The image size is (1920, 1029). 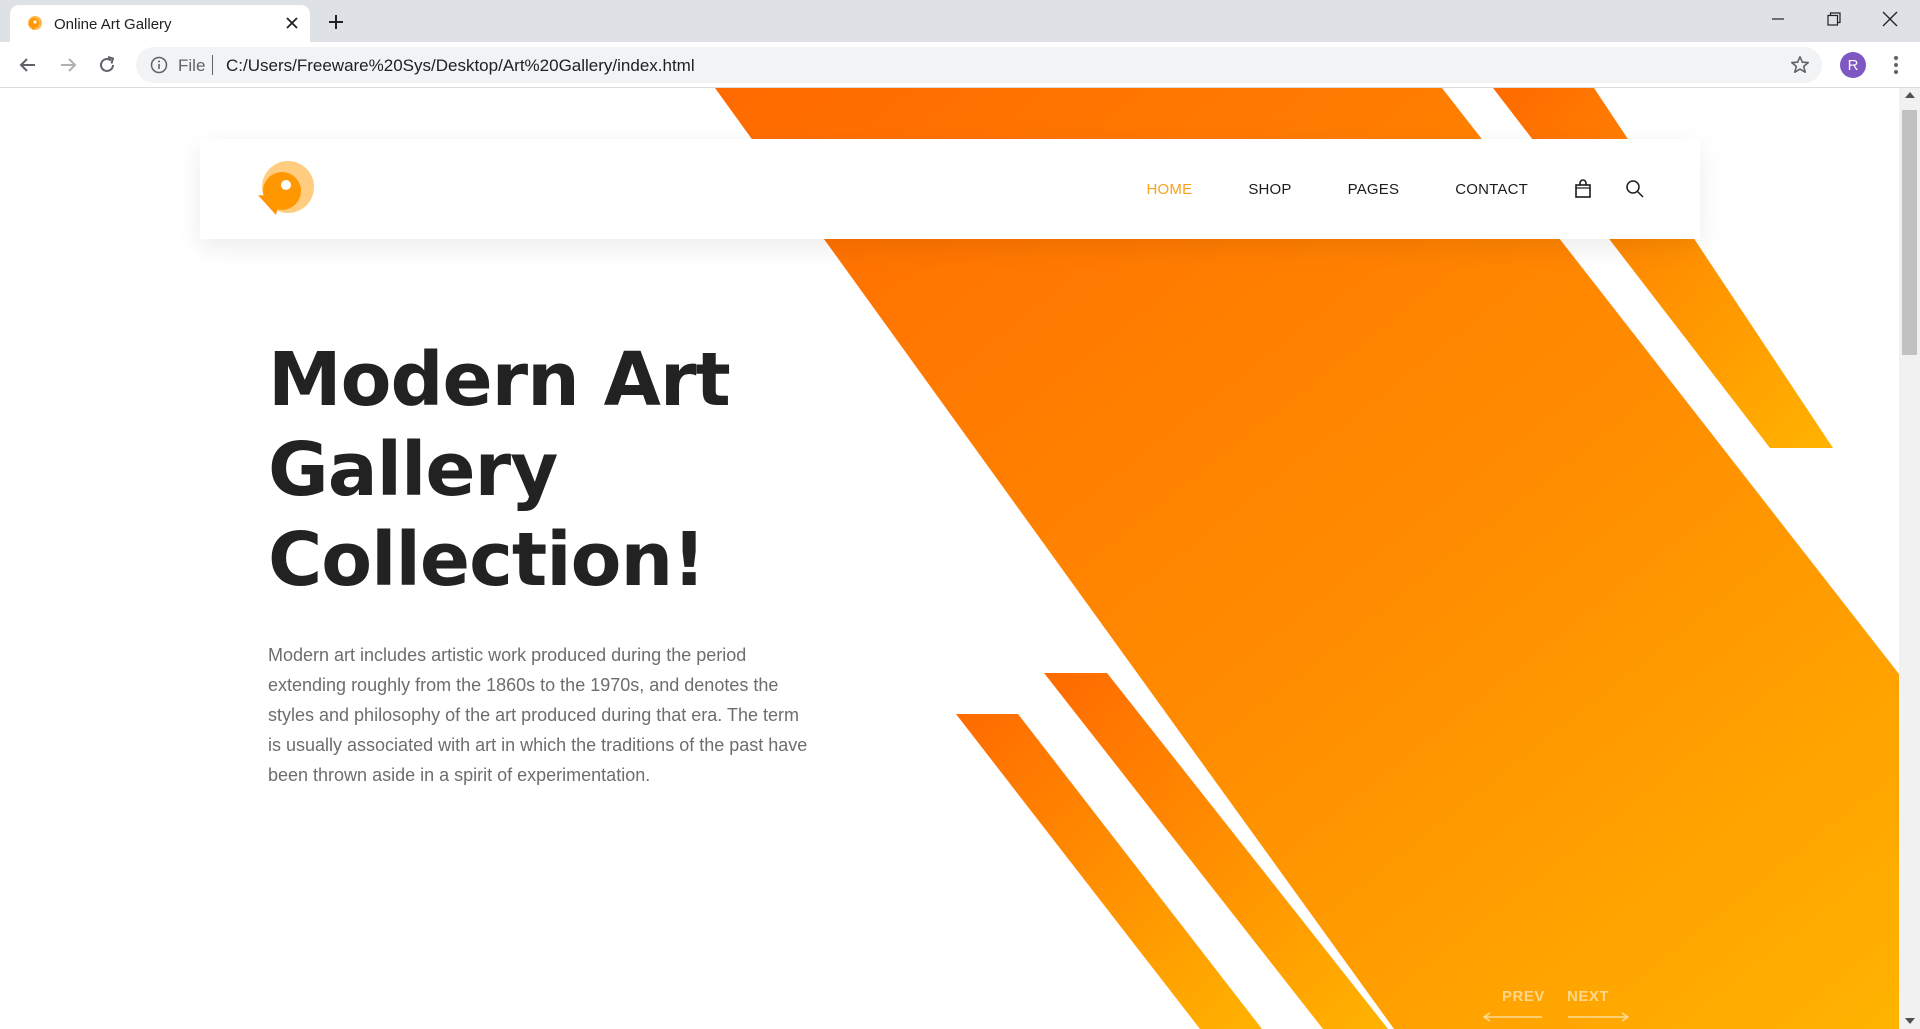 I want to click on restore-icon, so click(x=1834, y=19).